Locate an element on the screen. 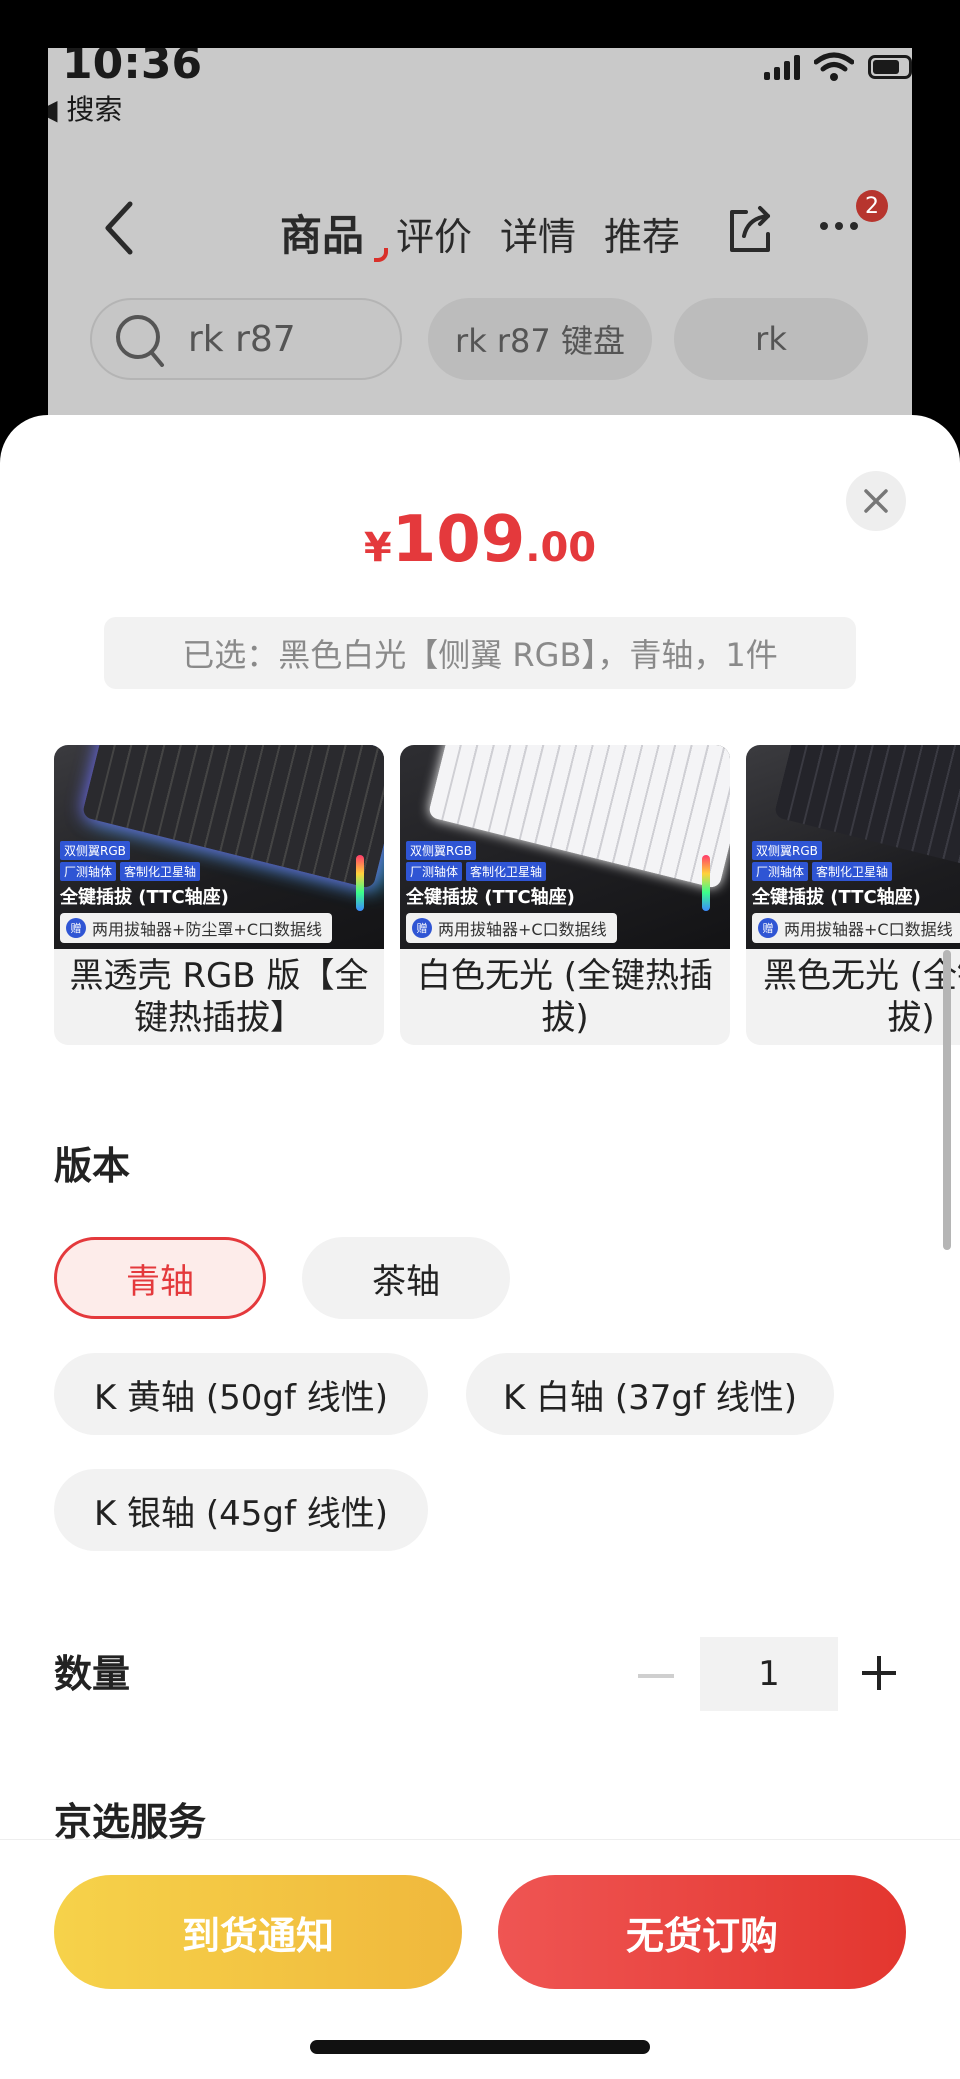 The height and width of the screenshot is (2079, 960). price-decimal: .00 is located at coordinates (561, 548).